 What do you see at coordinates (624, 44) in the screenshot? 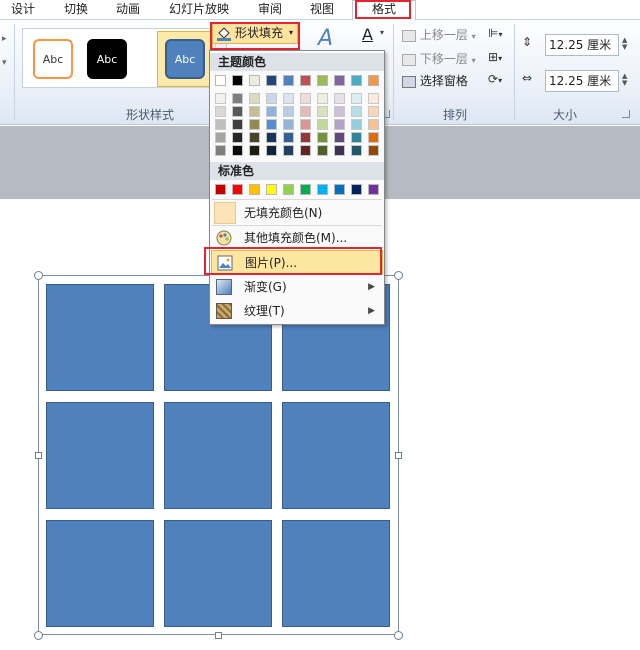
I see `height-spinner: ▲ ▼` at bounding box center [624, 44].